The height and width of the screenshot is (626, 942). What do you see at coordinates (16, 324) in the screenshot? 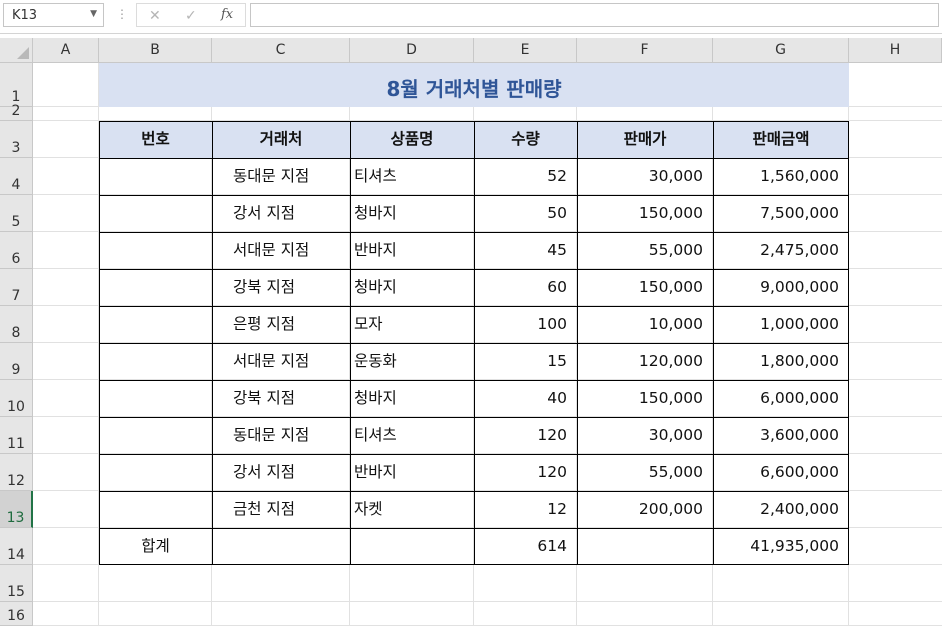
I see `row-header-8: 8` at bounding box center [16, 324].